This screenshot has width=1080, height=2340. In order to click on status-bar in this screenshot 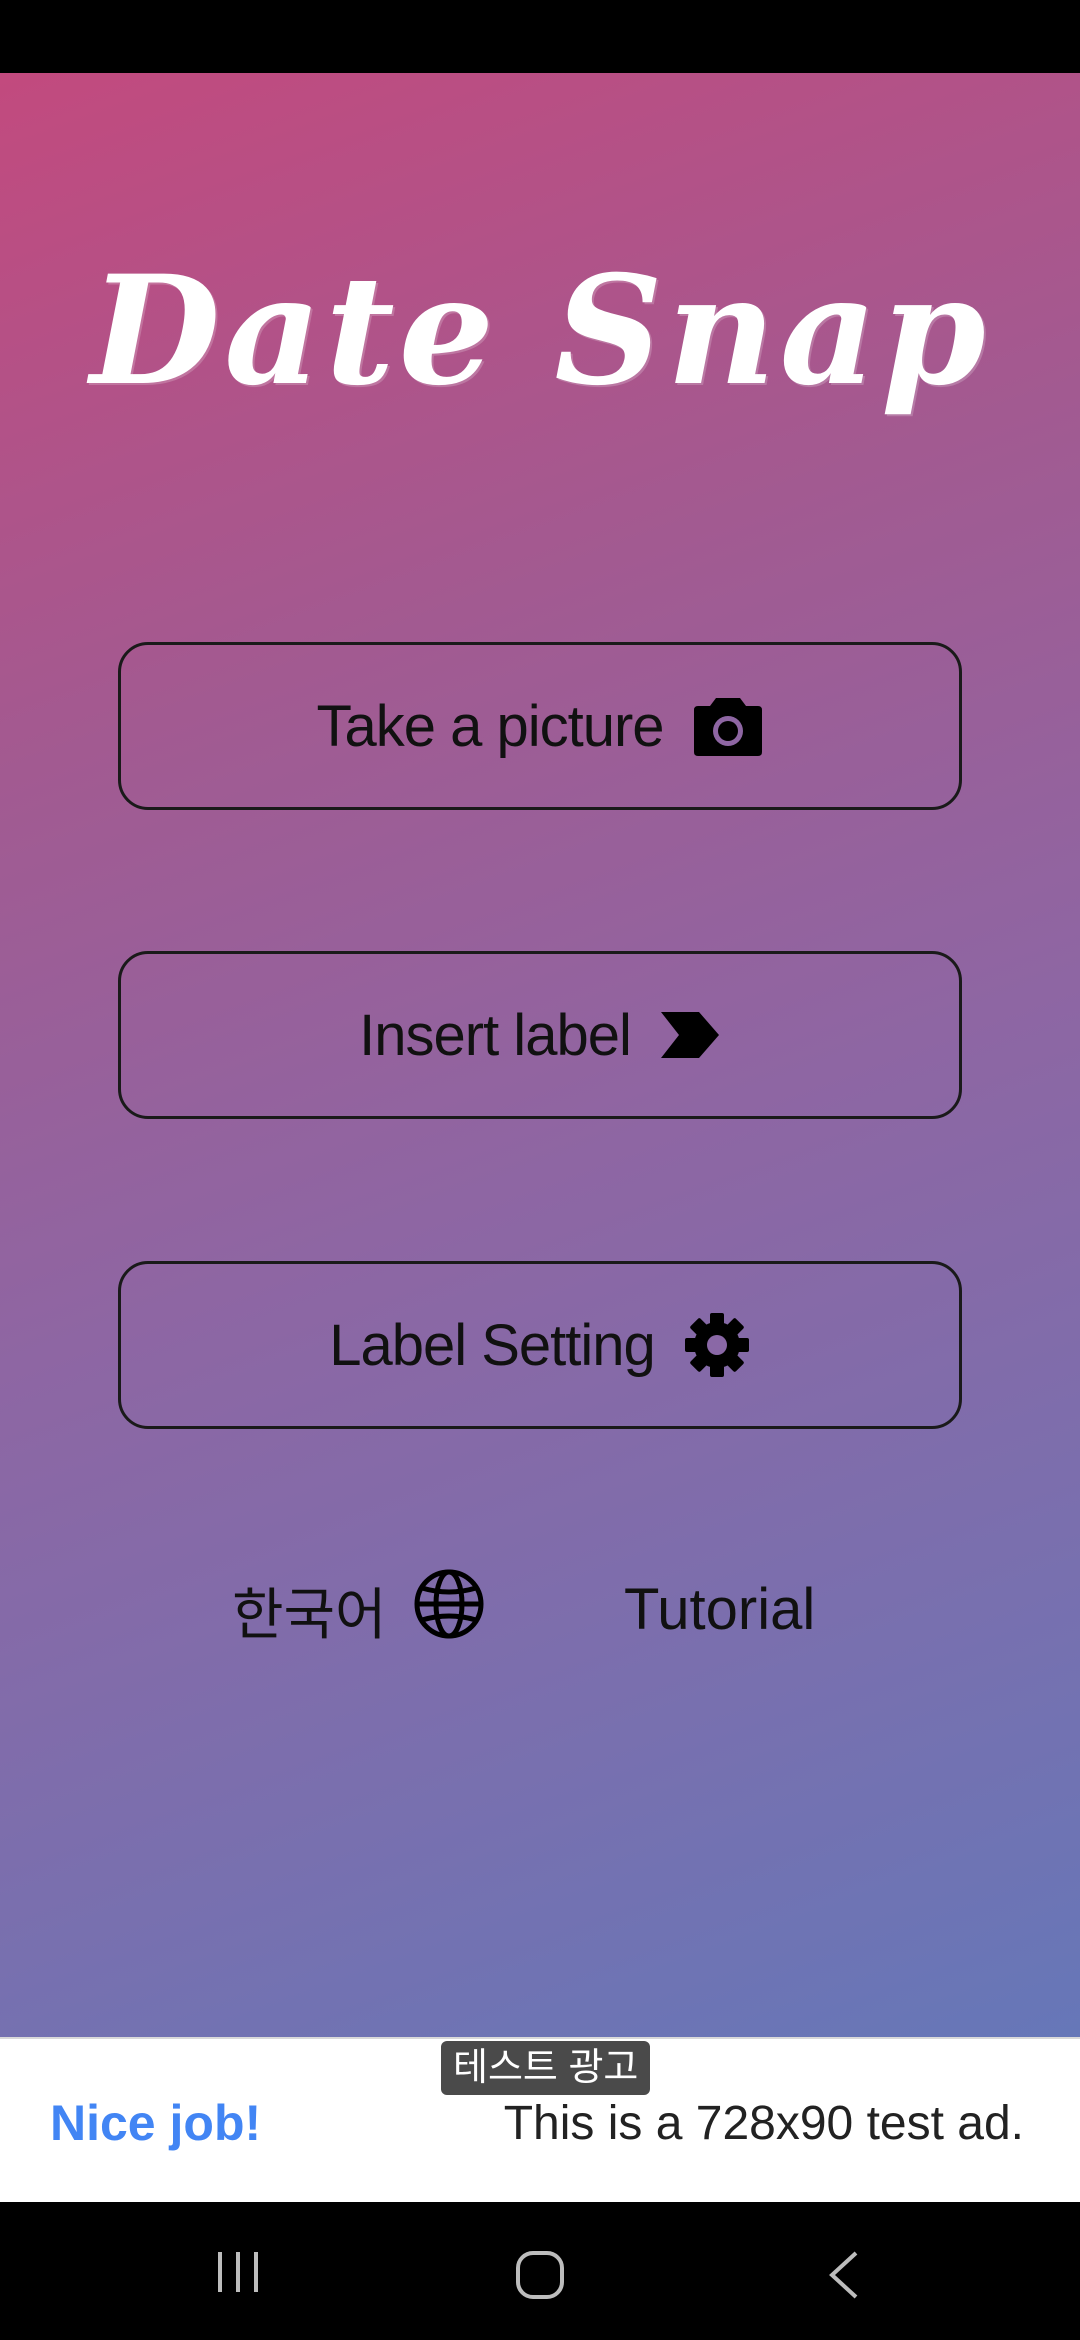, I will do `click(540, 36)`.